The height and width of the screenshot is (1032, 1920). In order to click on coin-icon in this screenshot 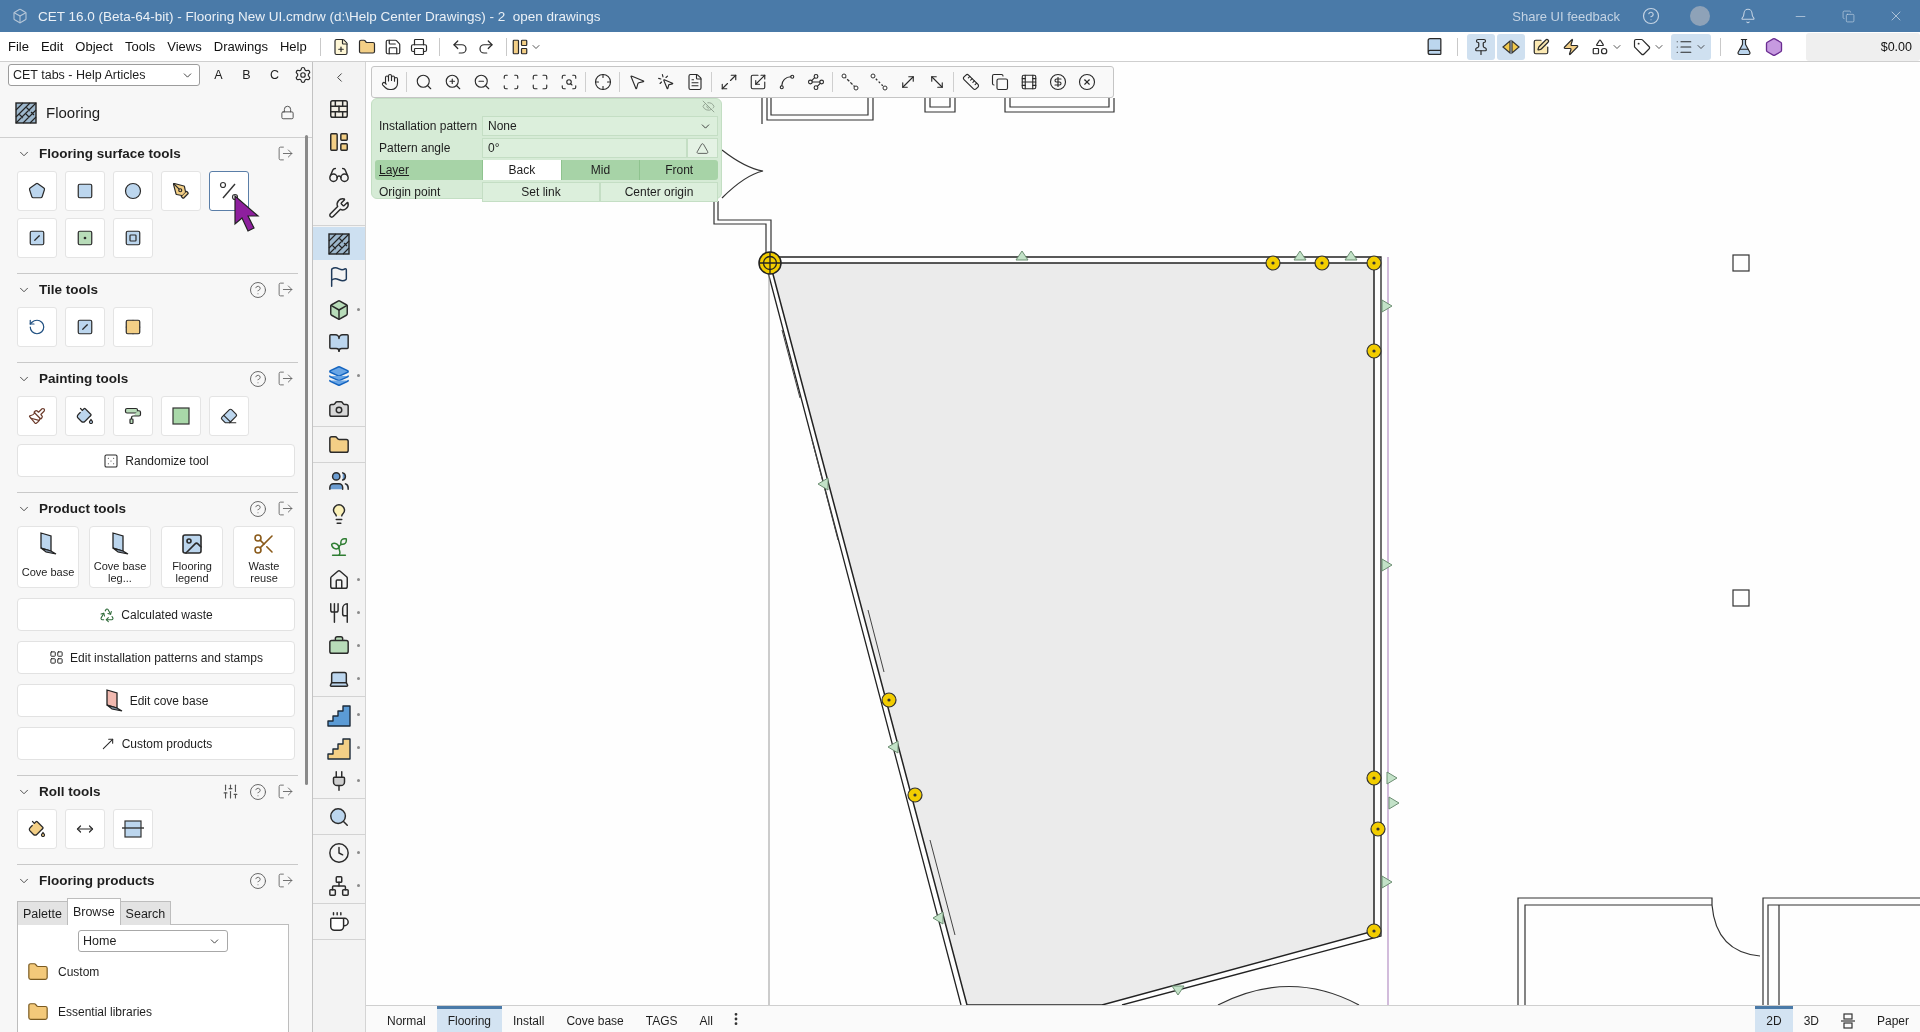, I will do `click(1057, 82)`.